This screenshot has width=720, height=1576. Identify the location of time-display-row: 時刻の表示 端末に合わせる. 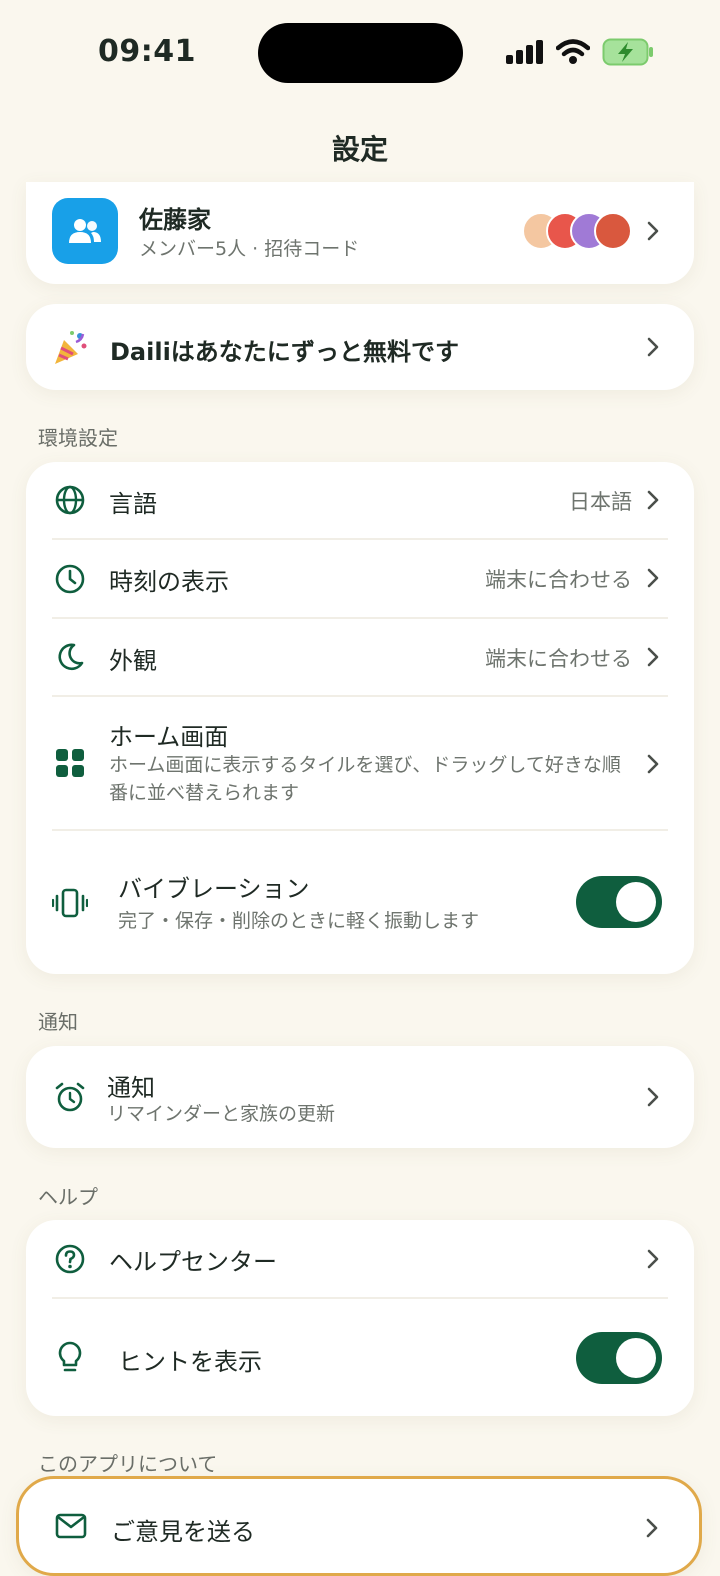
(360, 579).